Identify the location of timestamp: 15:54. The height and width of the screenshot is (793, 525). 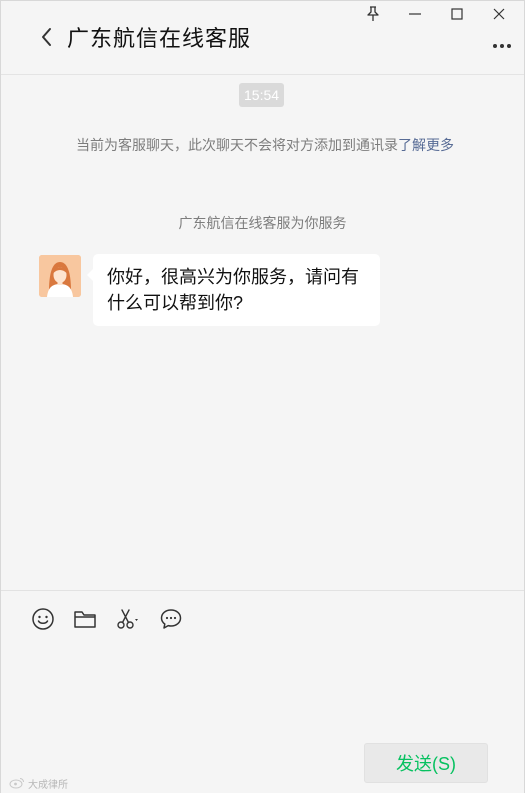
(262, 95).